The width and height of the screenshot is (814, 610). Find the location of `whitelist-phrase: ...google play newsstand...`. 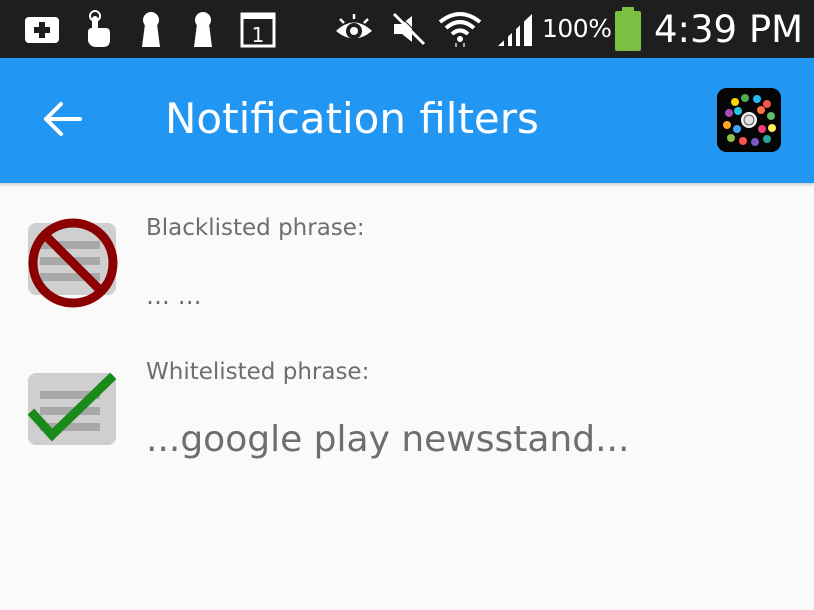

whitelist-phrase: ...google play newsstand... is located at coordinates (388, 439).